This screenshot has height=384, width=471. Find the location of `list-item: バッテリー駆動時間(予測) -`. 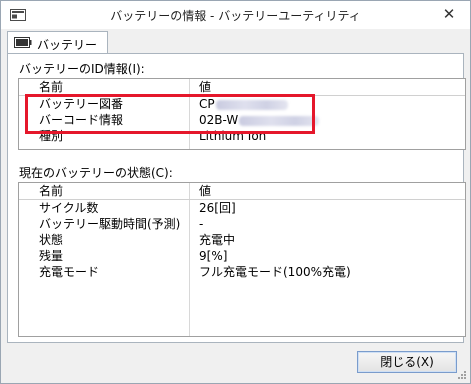

list-item: バッテリー駆動時間(予測) - is located at coordinates (242, 224).